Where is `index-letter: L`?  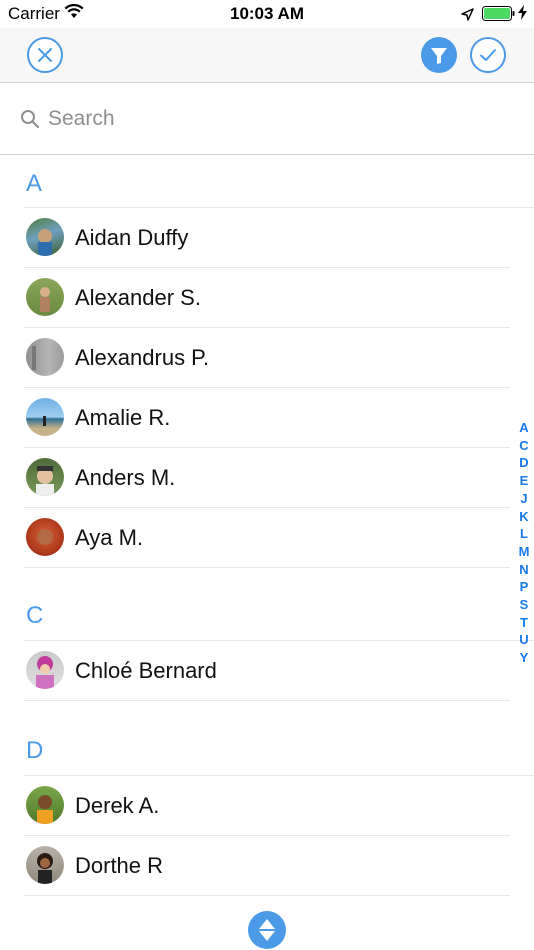 index-letter: L is located at coordinates (524, 534).